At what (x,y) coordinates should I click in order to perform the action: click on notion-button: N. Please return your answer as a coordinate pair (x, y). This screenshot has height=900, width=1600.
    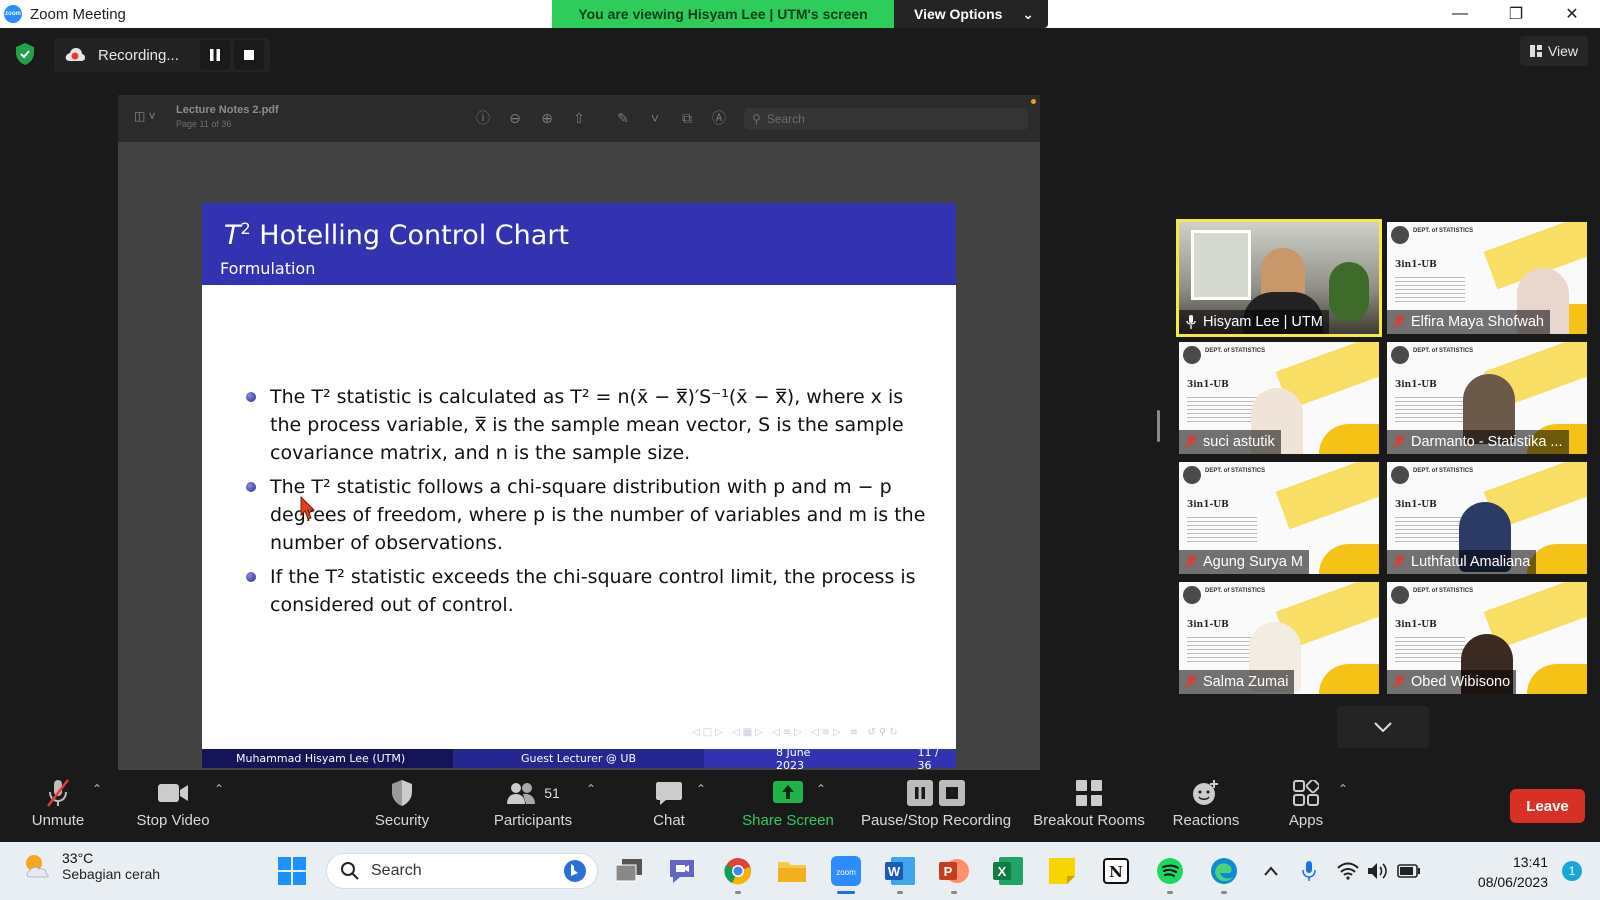
    Looking at the image, I should click on (1116, 871).